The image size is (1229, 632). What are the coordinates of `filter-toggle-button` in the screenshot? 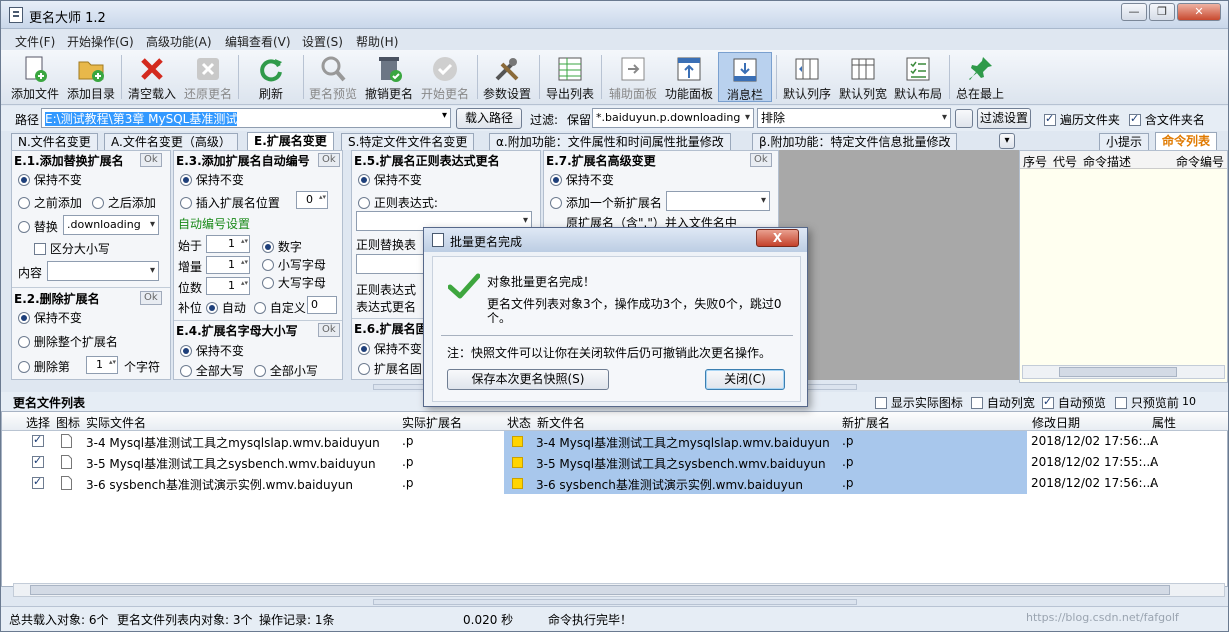 It's located at (964, 118).